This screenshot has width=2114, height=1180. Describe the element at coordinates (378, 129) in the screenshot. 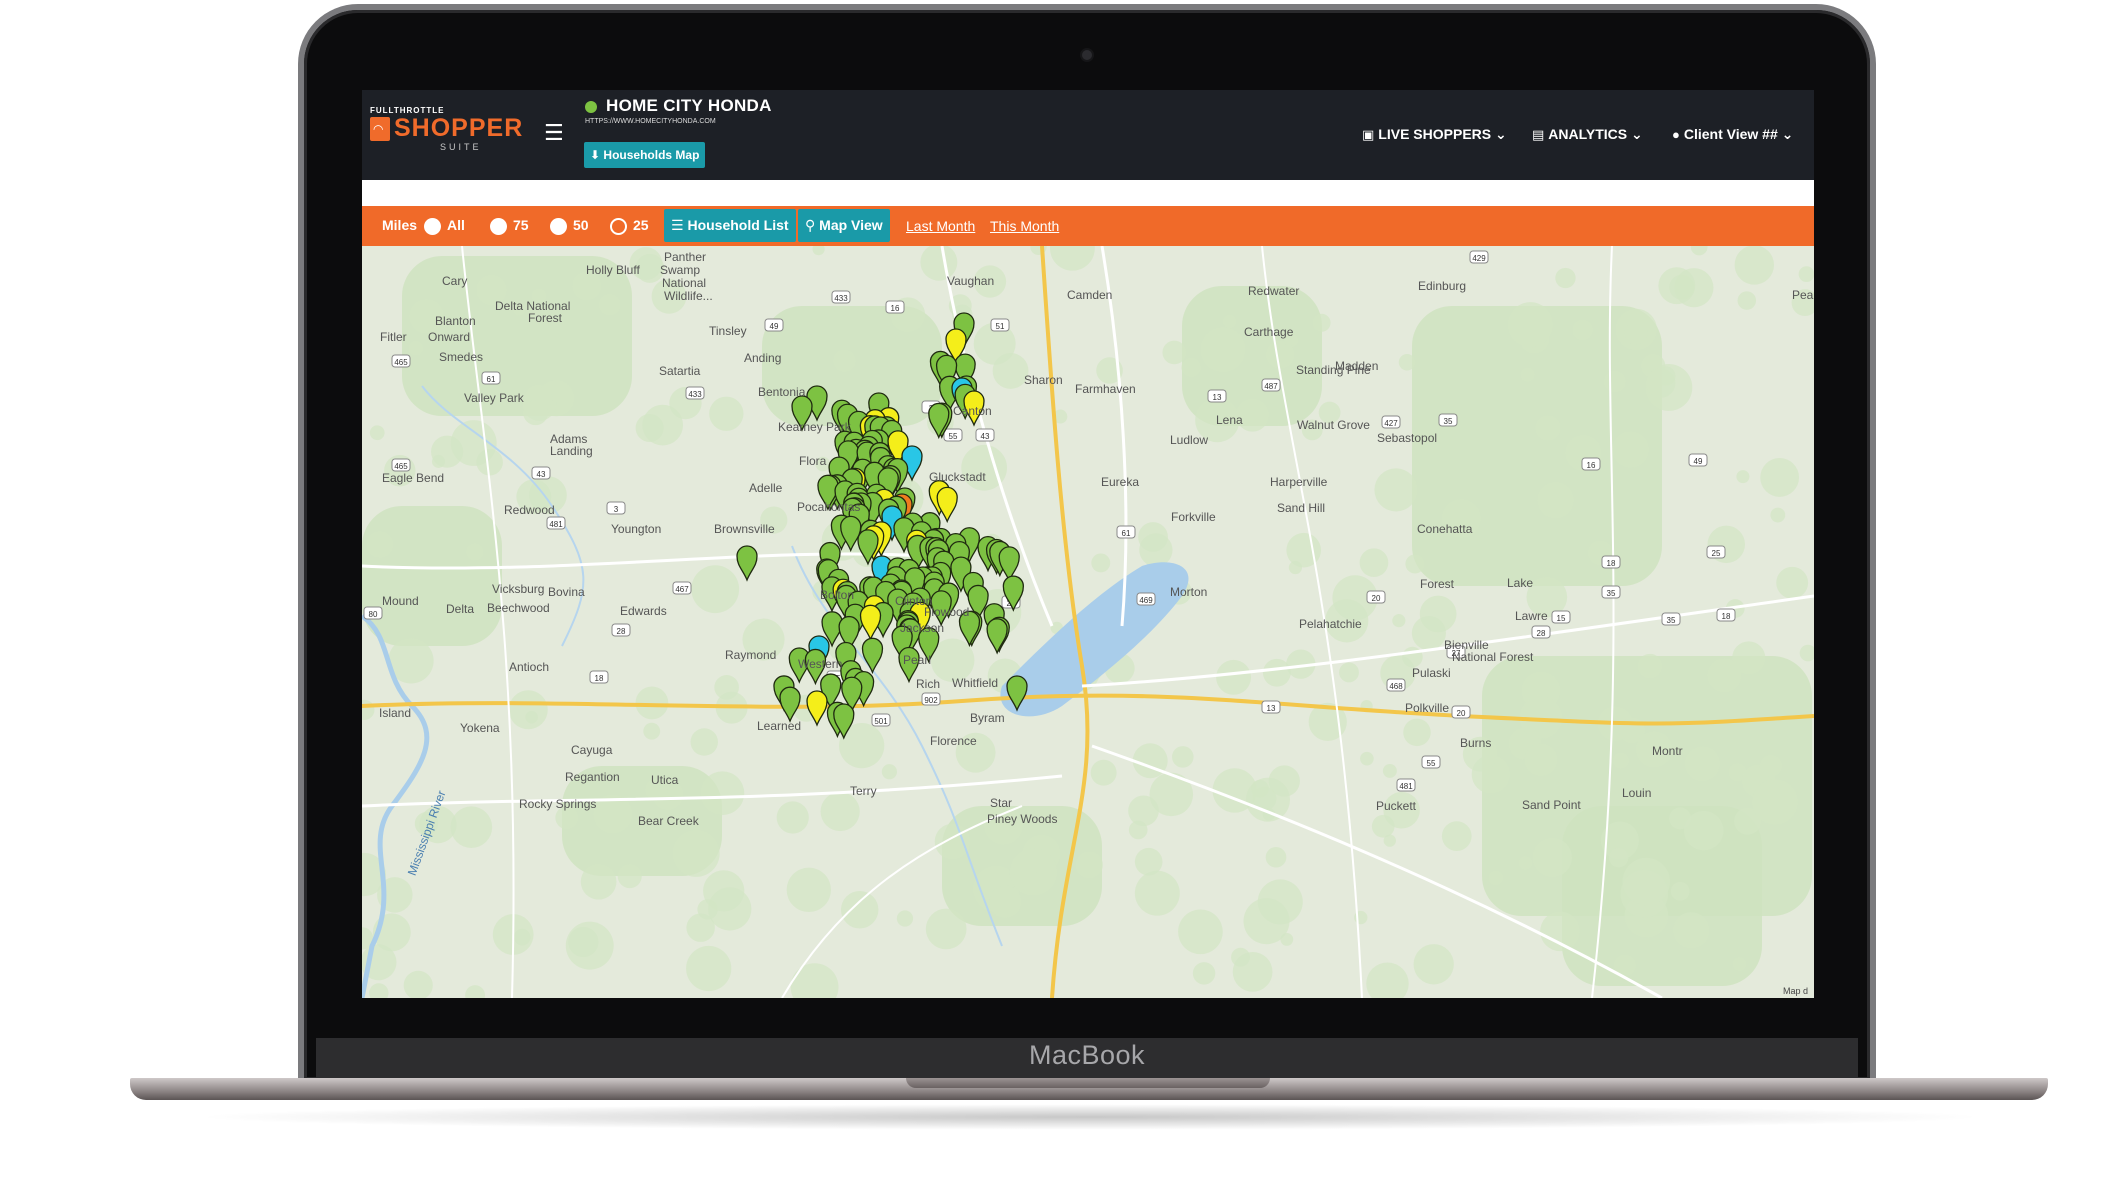

I see `signal-icon: ◠` at that location.